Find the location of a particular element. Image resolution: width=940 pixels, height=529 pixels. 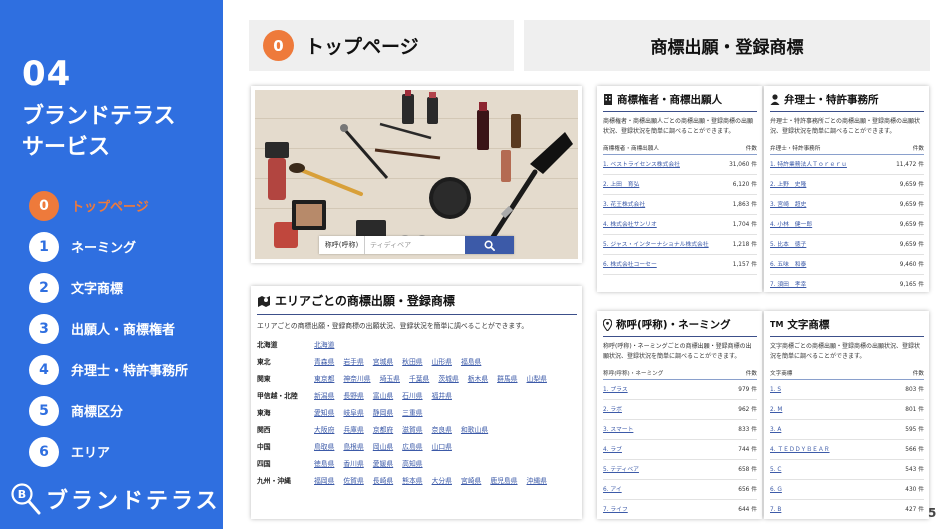

list-item: 5. ジャス・インターナショナル株式会社 1,218 件 is located at coordinates (680, 245).